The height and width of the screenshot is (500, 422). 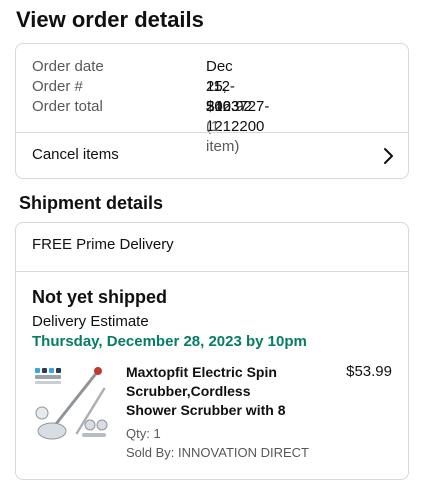 What do you see at coordinates (110, 19) in the screenshot?
I see `page-title: View order details` at bounding box center [110, 19].